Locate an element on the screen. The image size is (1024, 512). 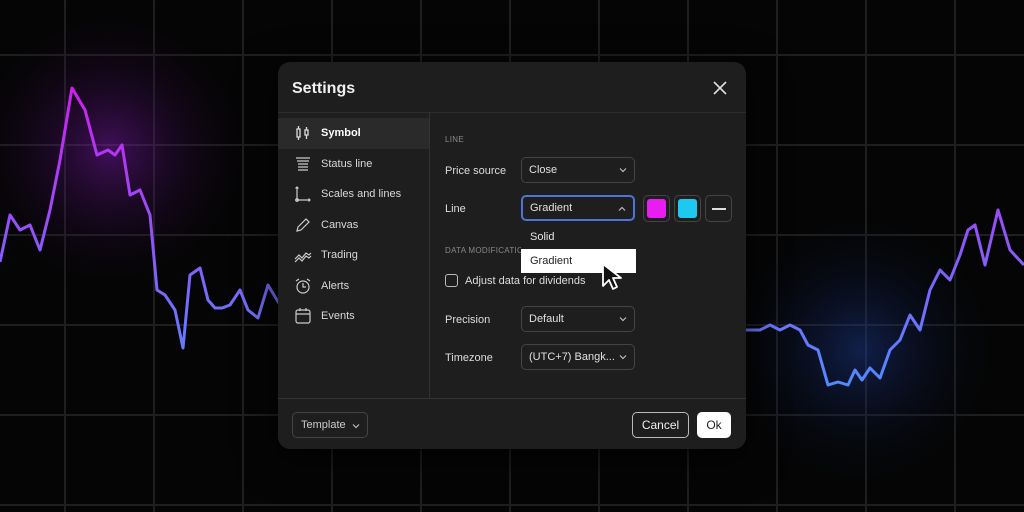
line-width-button is located at coordinates (718, 208).